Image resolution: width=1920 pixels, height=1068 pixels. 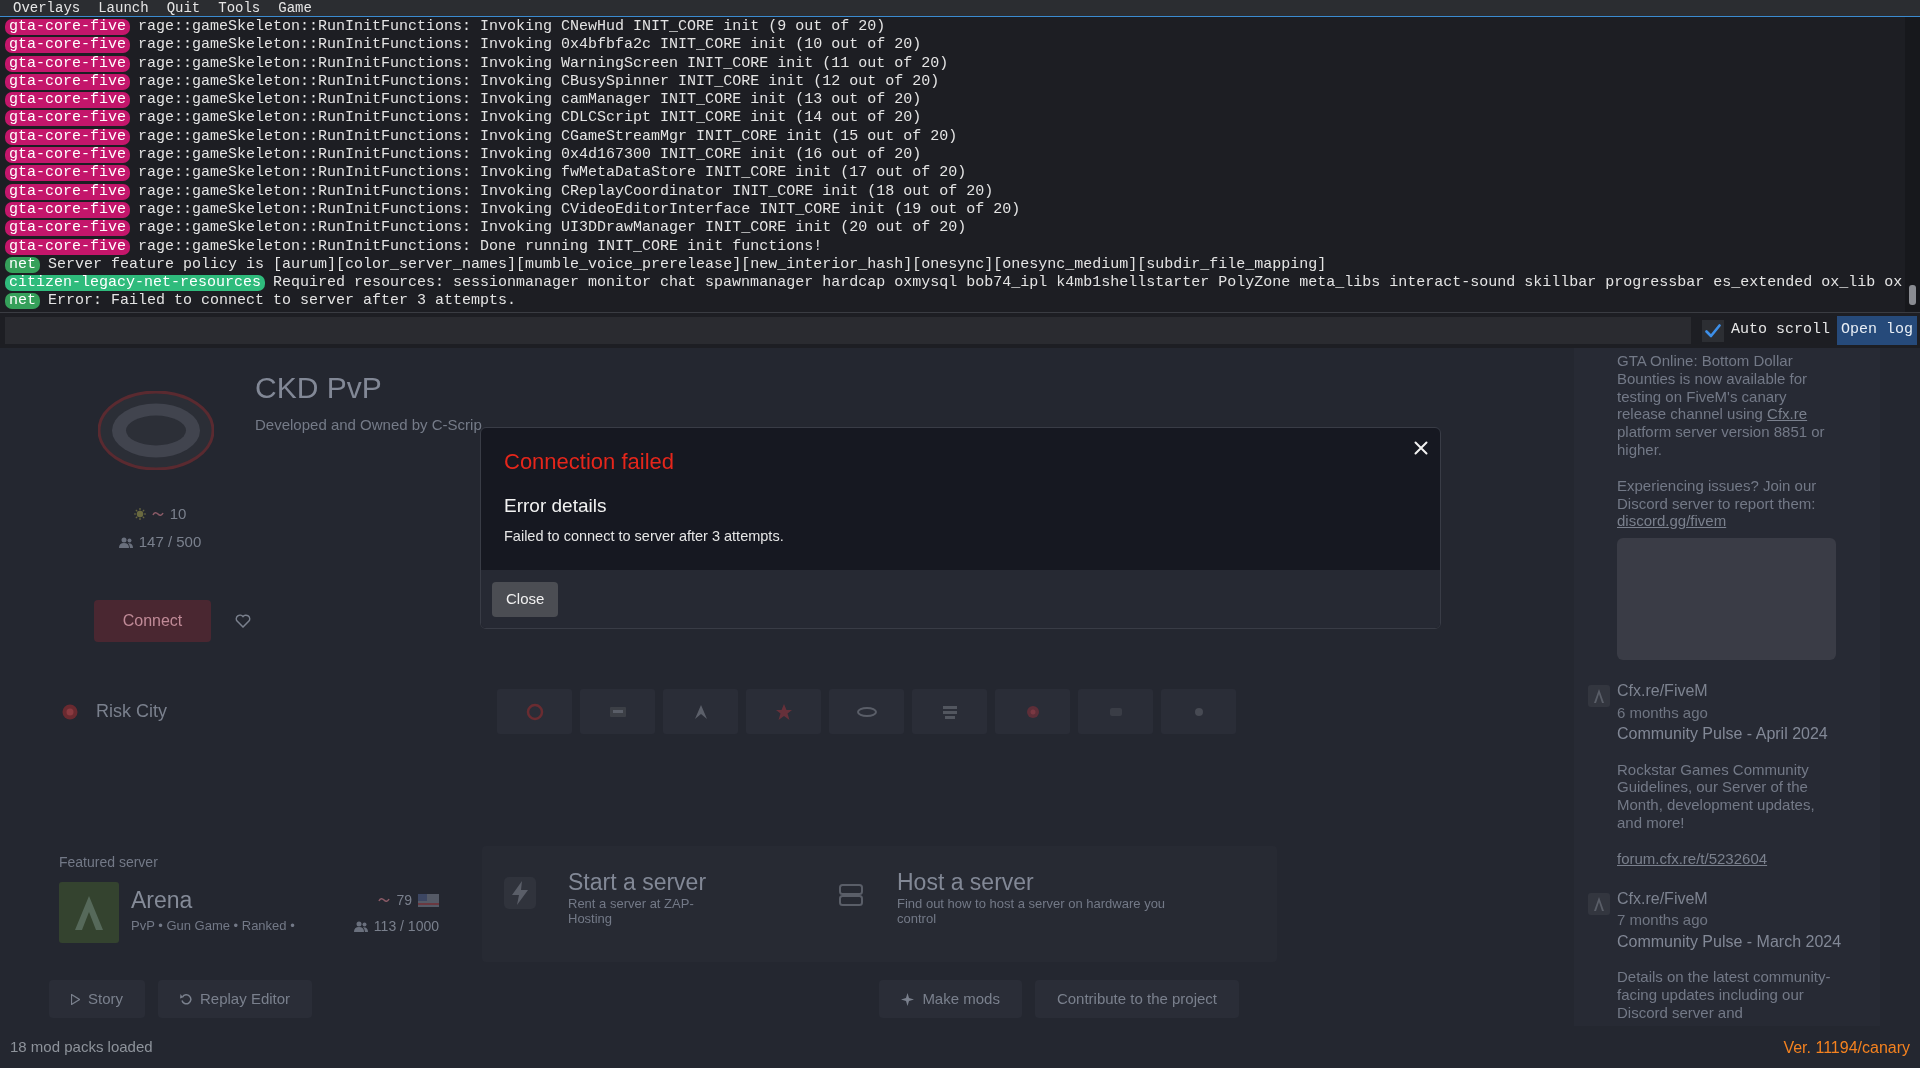 What do you see at coordinates (552, 228) in the screenshot?
I see `log-message: rage::gameSkeleton::RunInitFunctions: Invoking UI3DDrawManager INIT_CORE init (20 out of 20)` at bounding box center [552, 228].